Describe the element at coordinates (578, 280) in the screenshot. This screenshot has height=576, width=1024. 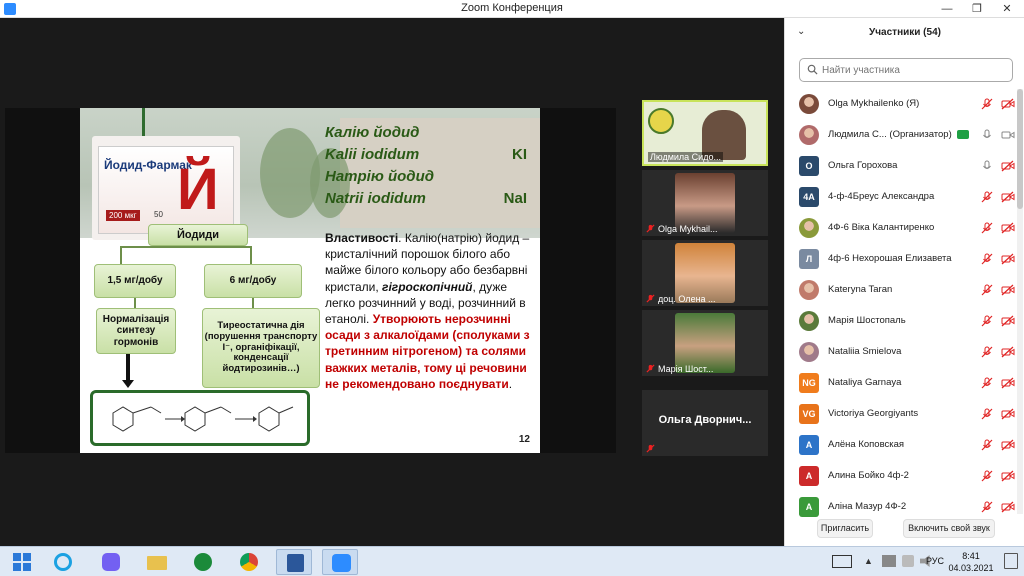
I see `slide-right-margin` at that location.